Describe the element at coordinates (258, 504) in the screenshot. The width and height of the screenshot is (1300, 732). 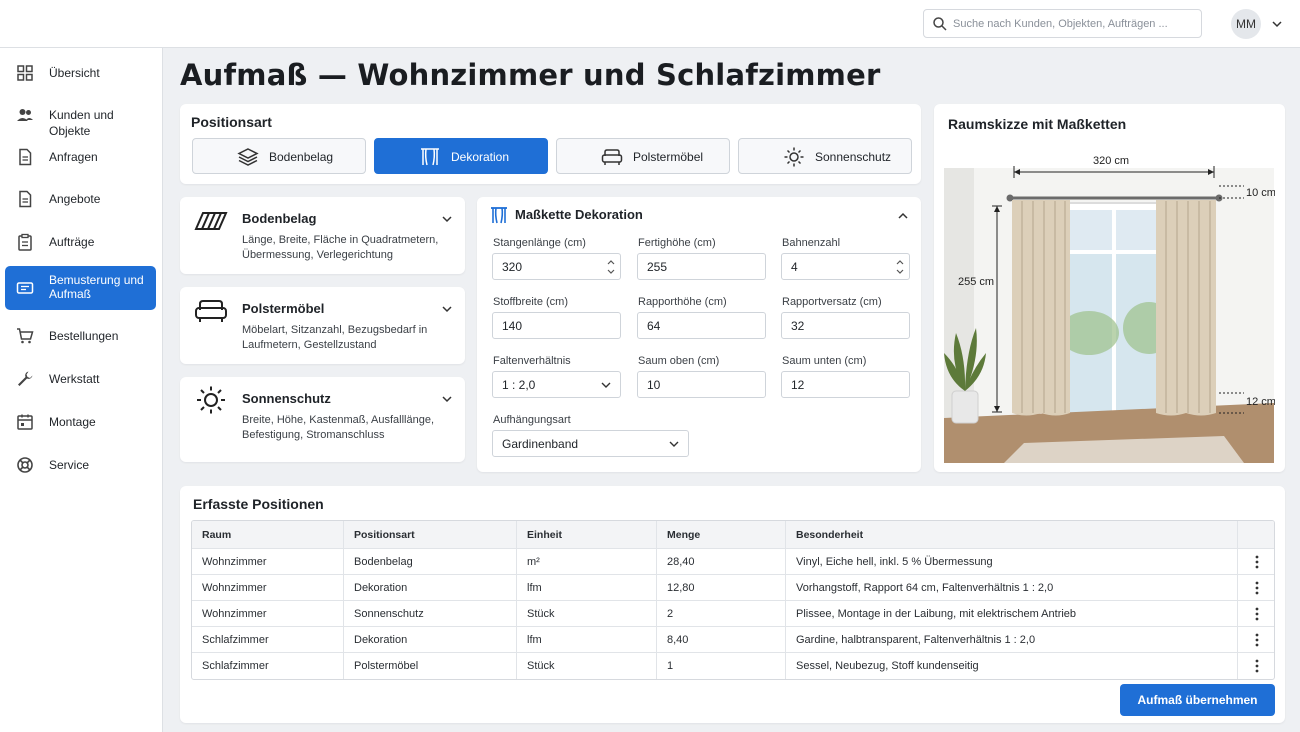
I see `positionen-title: Erfasste Positionen` at that location.